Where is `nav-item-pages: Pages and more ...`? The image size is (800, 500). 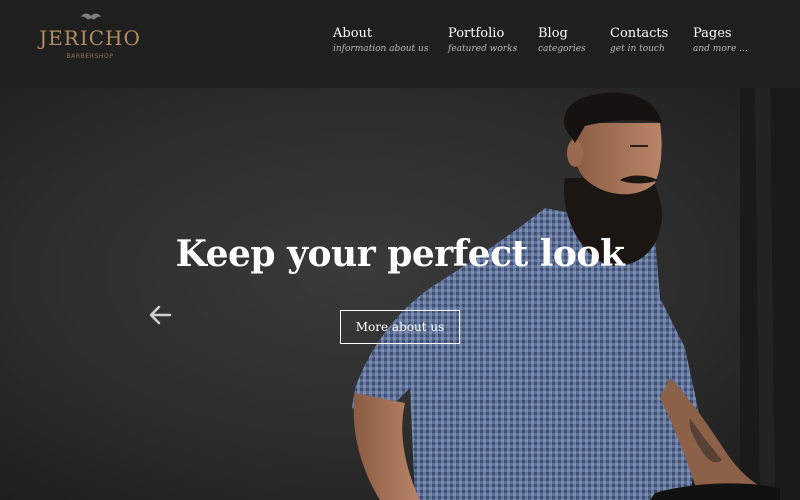
nav-item-pages: Pages and more ... is located at coordinates (720, 46).